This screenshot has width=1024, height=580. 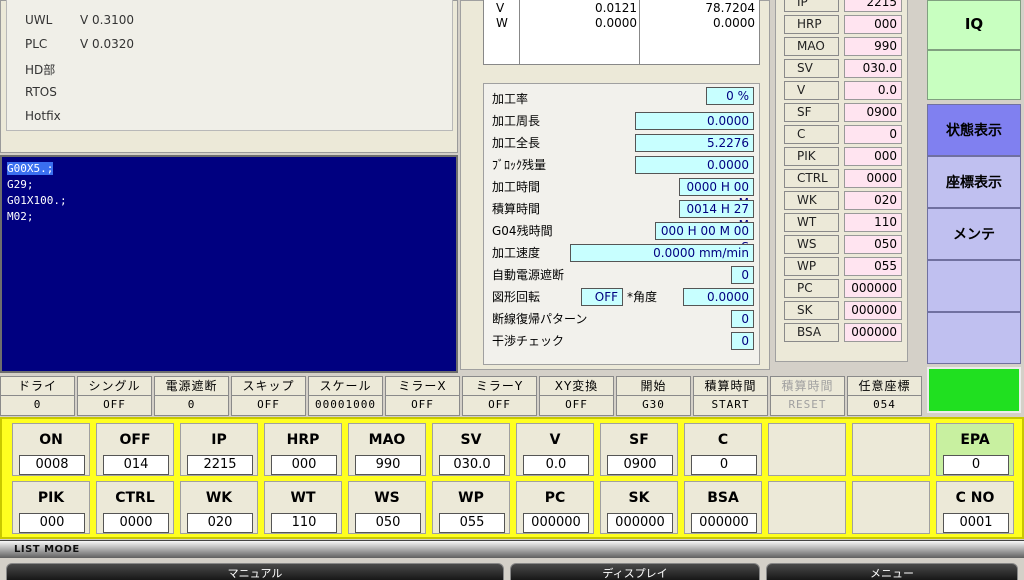 What do you see at coordinates (974, 25) in the screenshot?
I see `iq-button: IQ` at bounding box center [974, 25].